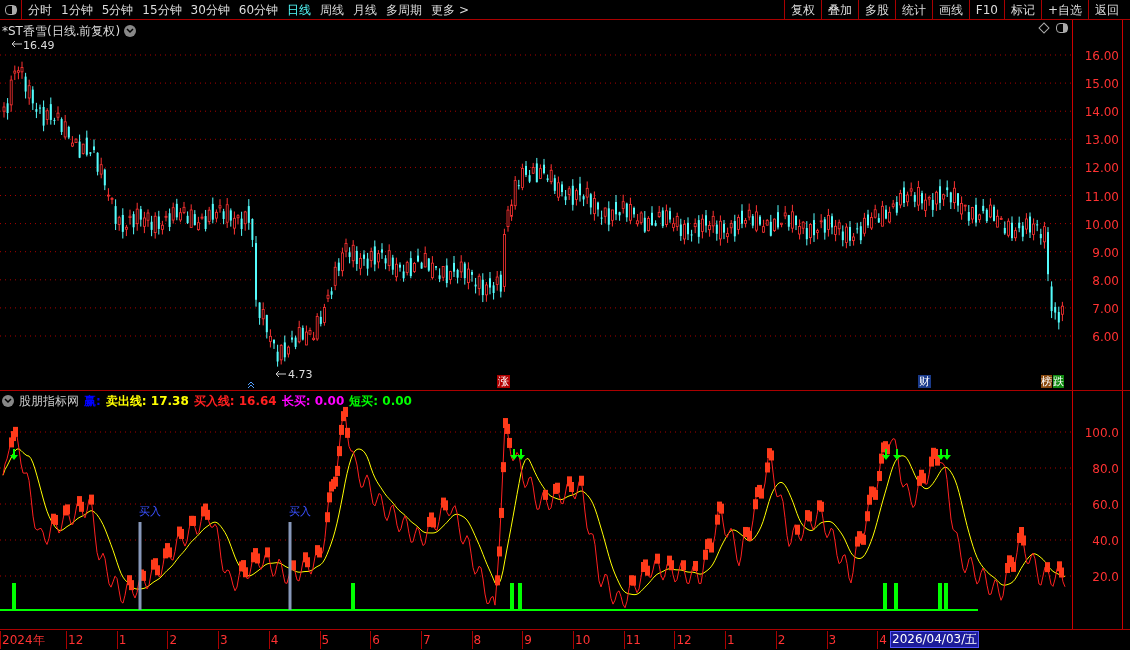 The image size is (1130, 650). I want to click on toolbar-button: 叠加, so click(839, 9).